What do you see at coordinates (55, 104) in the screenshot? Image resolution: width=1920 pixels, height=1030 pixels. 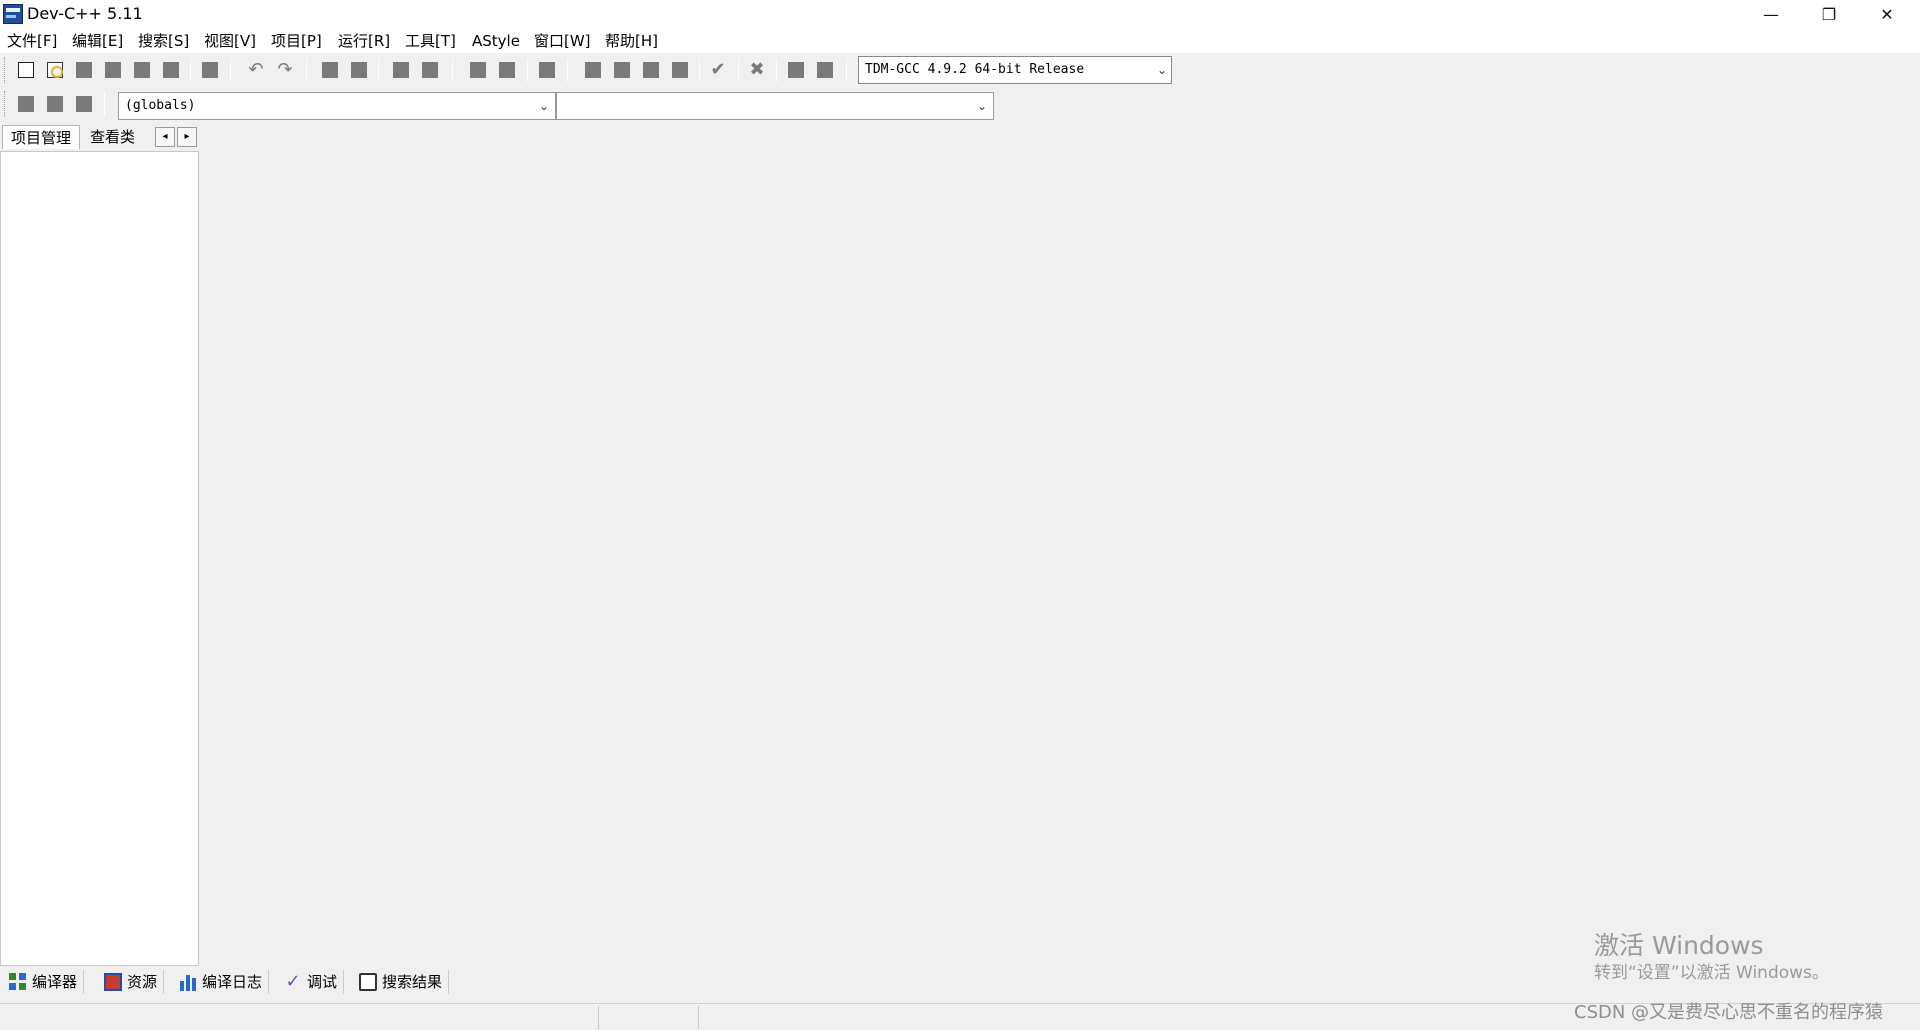 I see `add-to-project-button` at bounding box center [55, 104].